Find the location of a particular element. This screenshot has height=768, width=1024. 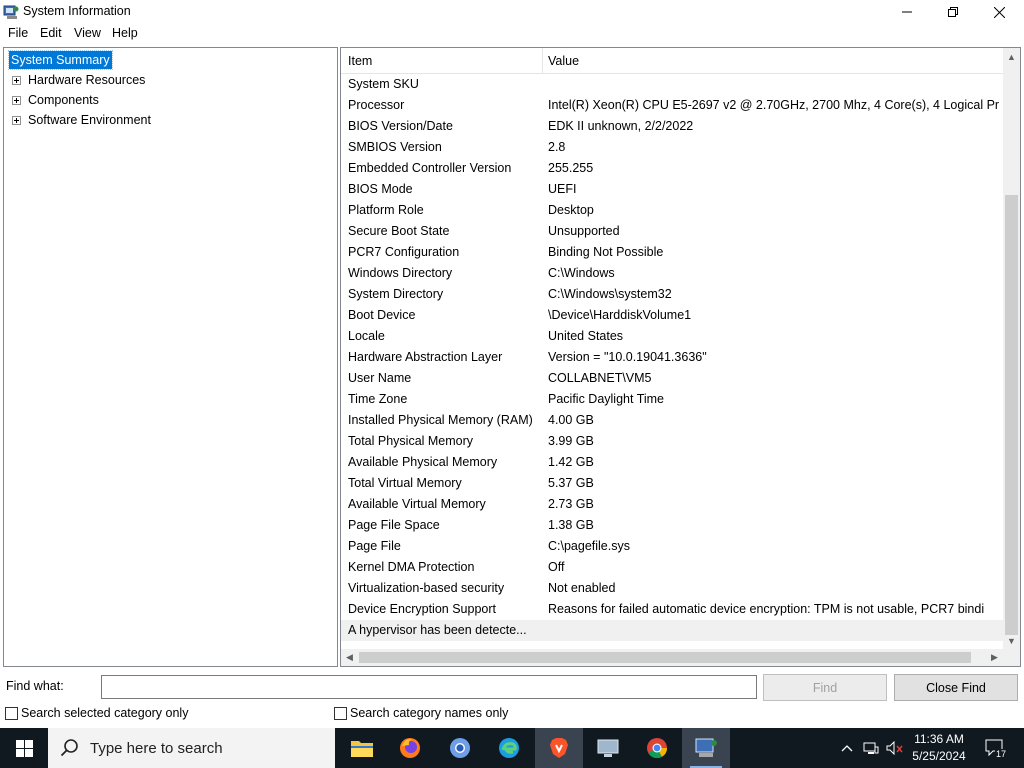

chromium-app is located at coordinates (460, 748).